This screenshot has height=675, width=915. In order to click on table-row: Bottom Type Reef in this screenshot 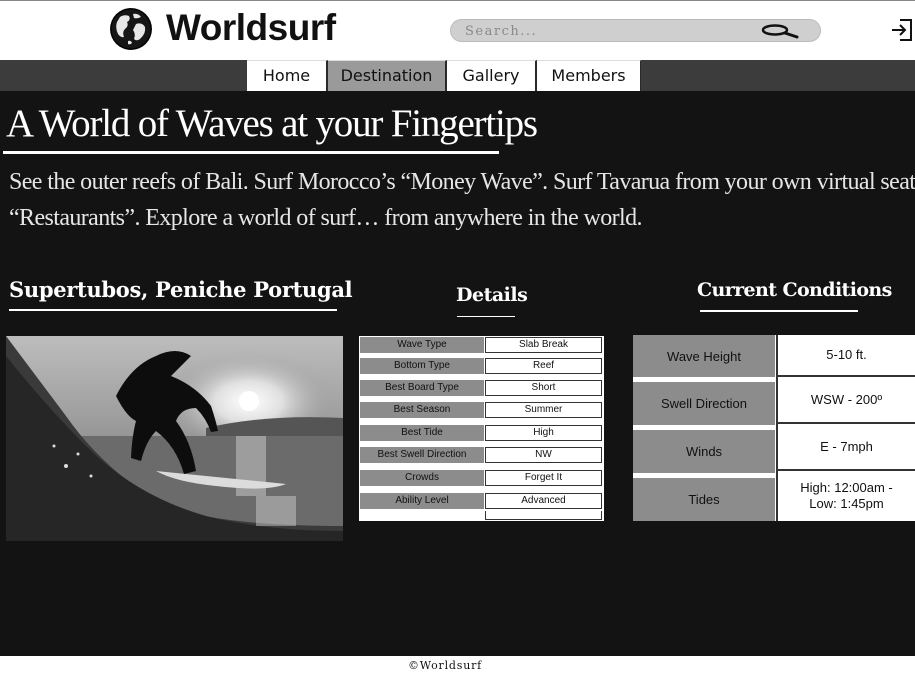, I will do `click(481, 367)`.